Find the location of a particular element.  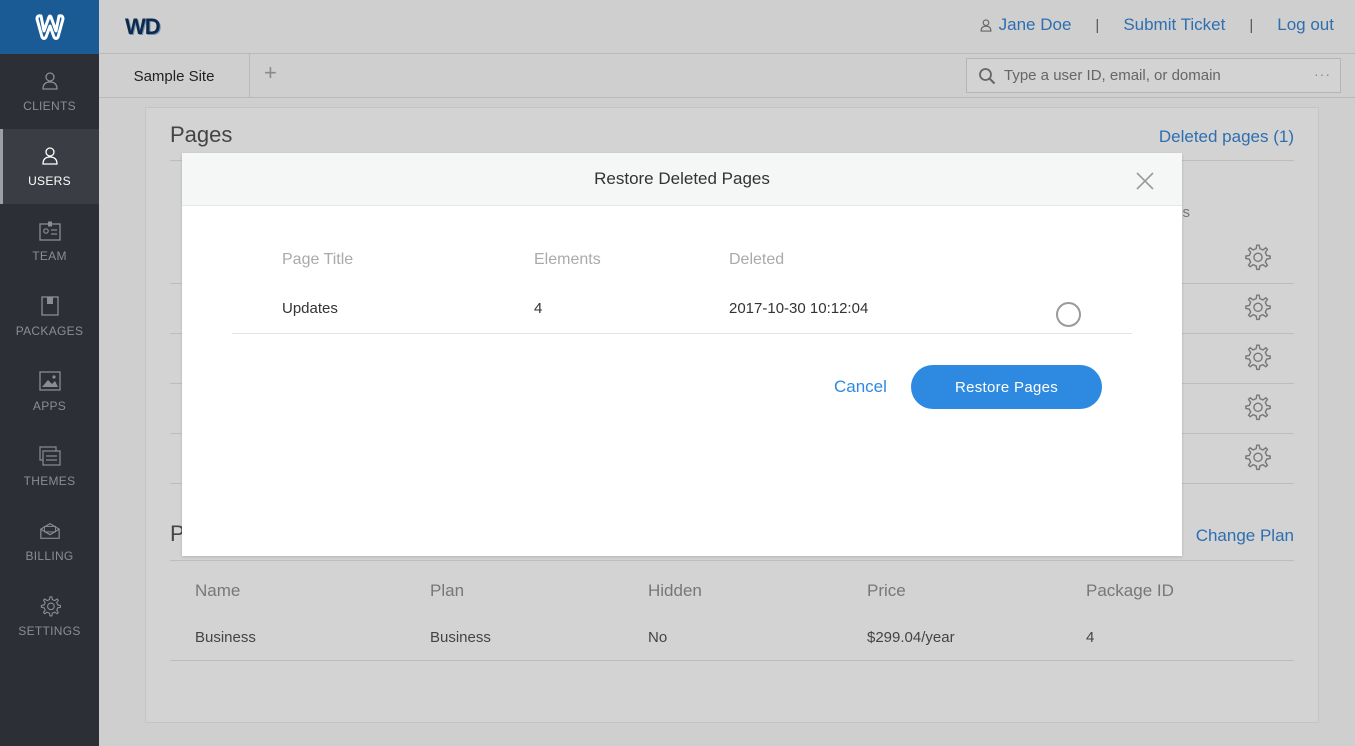

sidebar: CLIENTS USERS TEAM PACKAGES APPS THEMES is located at coordinates (49, 373).